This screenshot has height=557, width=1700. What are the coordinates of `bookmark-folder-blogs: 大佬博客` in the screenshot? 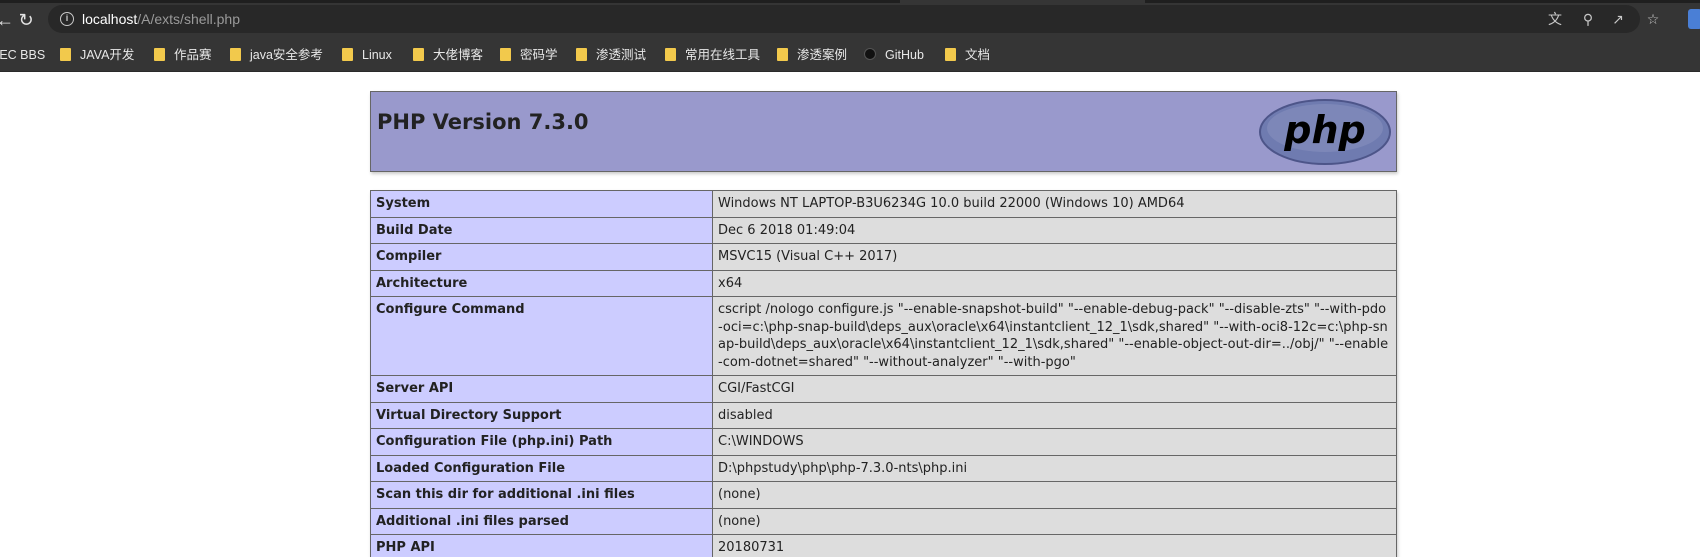 It's located at (448, 55).